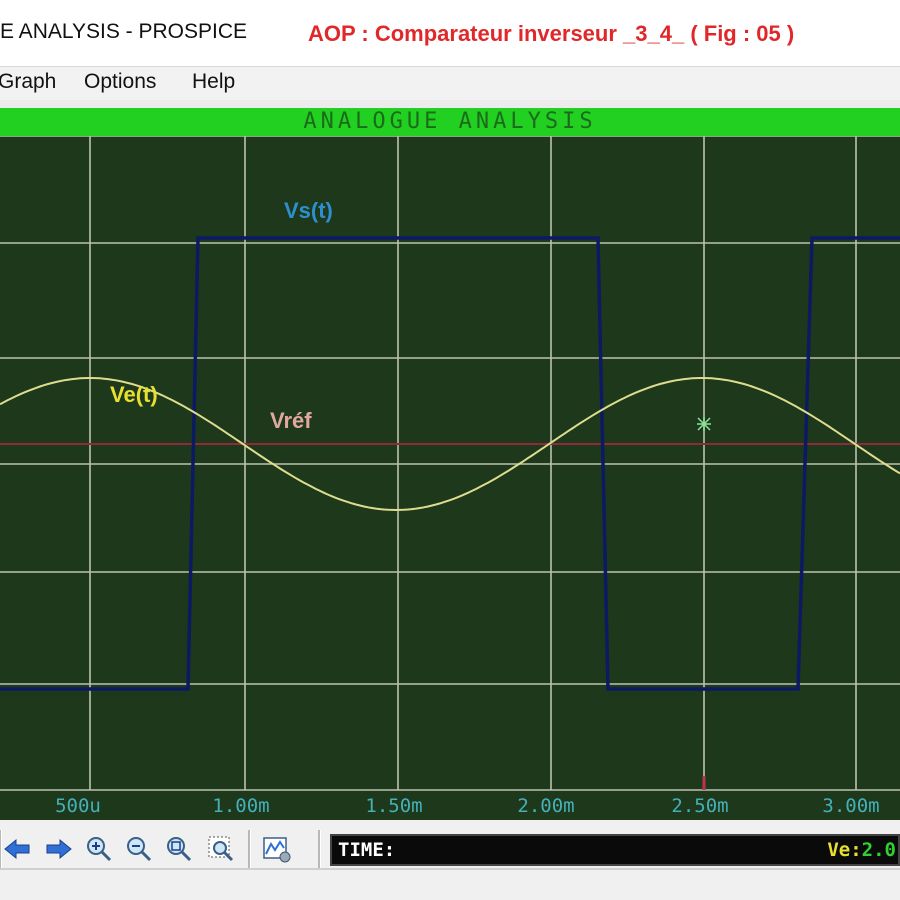 This screenshot has height=900, width=900. Describe the element at coordinates (467, 806) in the screenshot. I see `x-axis-tick-labels: 500u 1.00m 1.50m 2.00m 2.50m 3.00m` at that location.